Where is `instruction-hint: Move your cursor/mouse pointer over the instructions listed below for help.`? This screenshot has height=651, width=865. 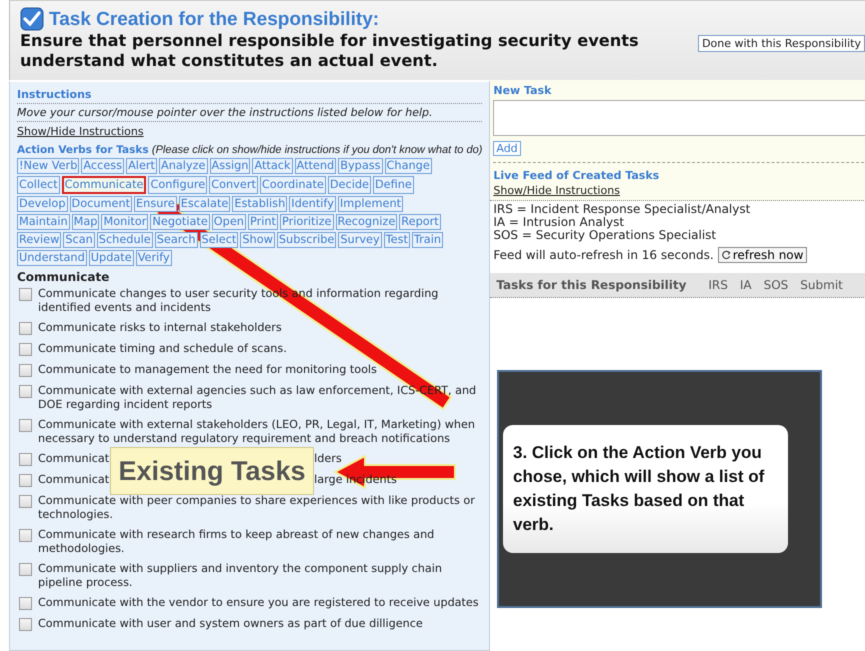
instruction-hint: Move your cursor/mouse pointer over the instructions listed below for help. is located at coordinates (249, 112).